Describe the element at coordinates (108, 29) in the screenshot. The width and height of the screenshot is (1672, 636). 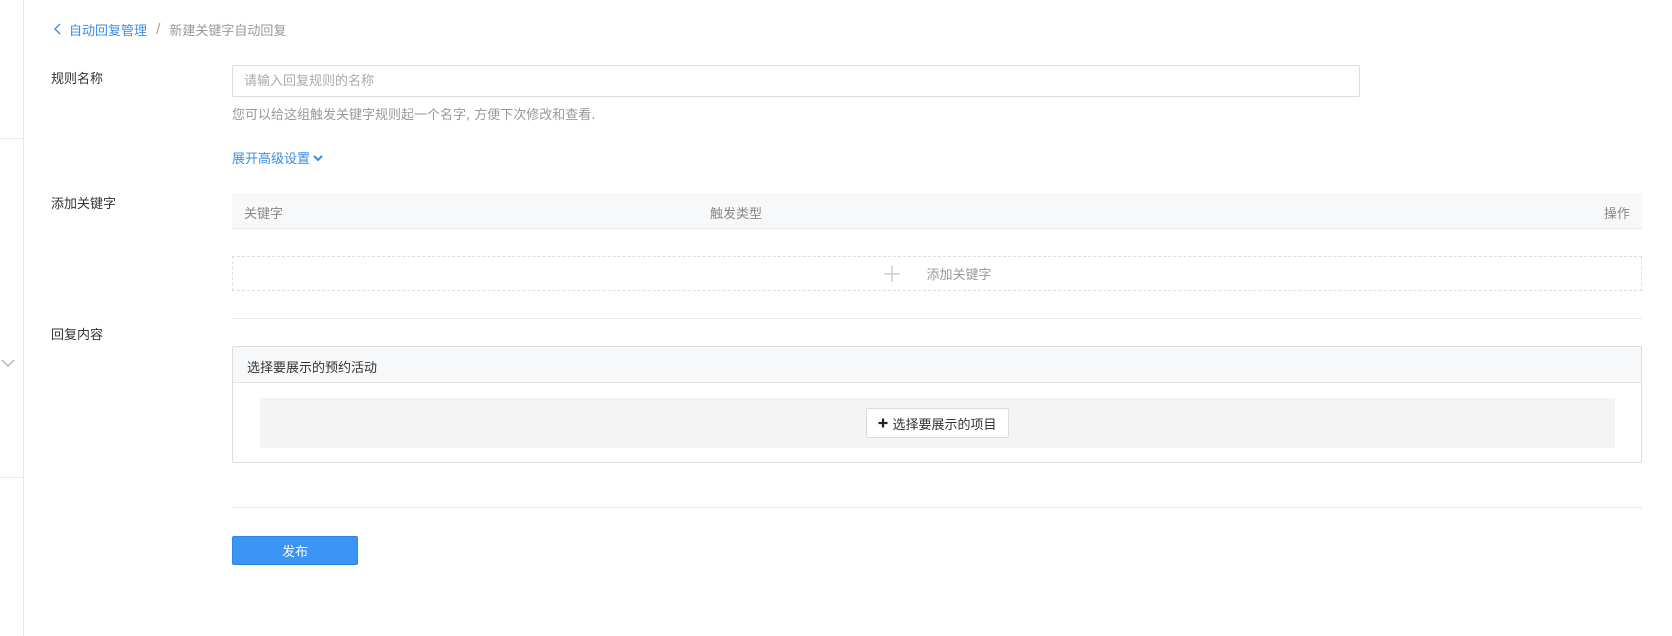
I see `breadcrumb-parent-link: 自动回复管理` at that location.